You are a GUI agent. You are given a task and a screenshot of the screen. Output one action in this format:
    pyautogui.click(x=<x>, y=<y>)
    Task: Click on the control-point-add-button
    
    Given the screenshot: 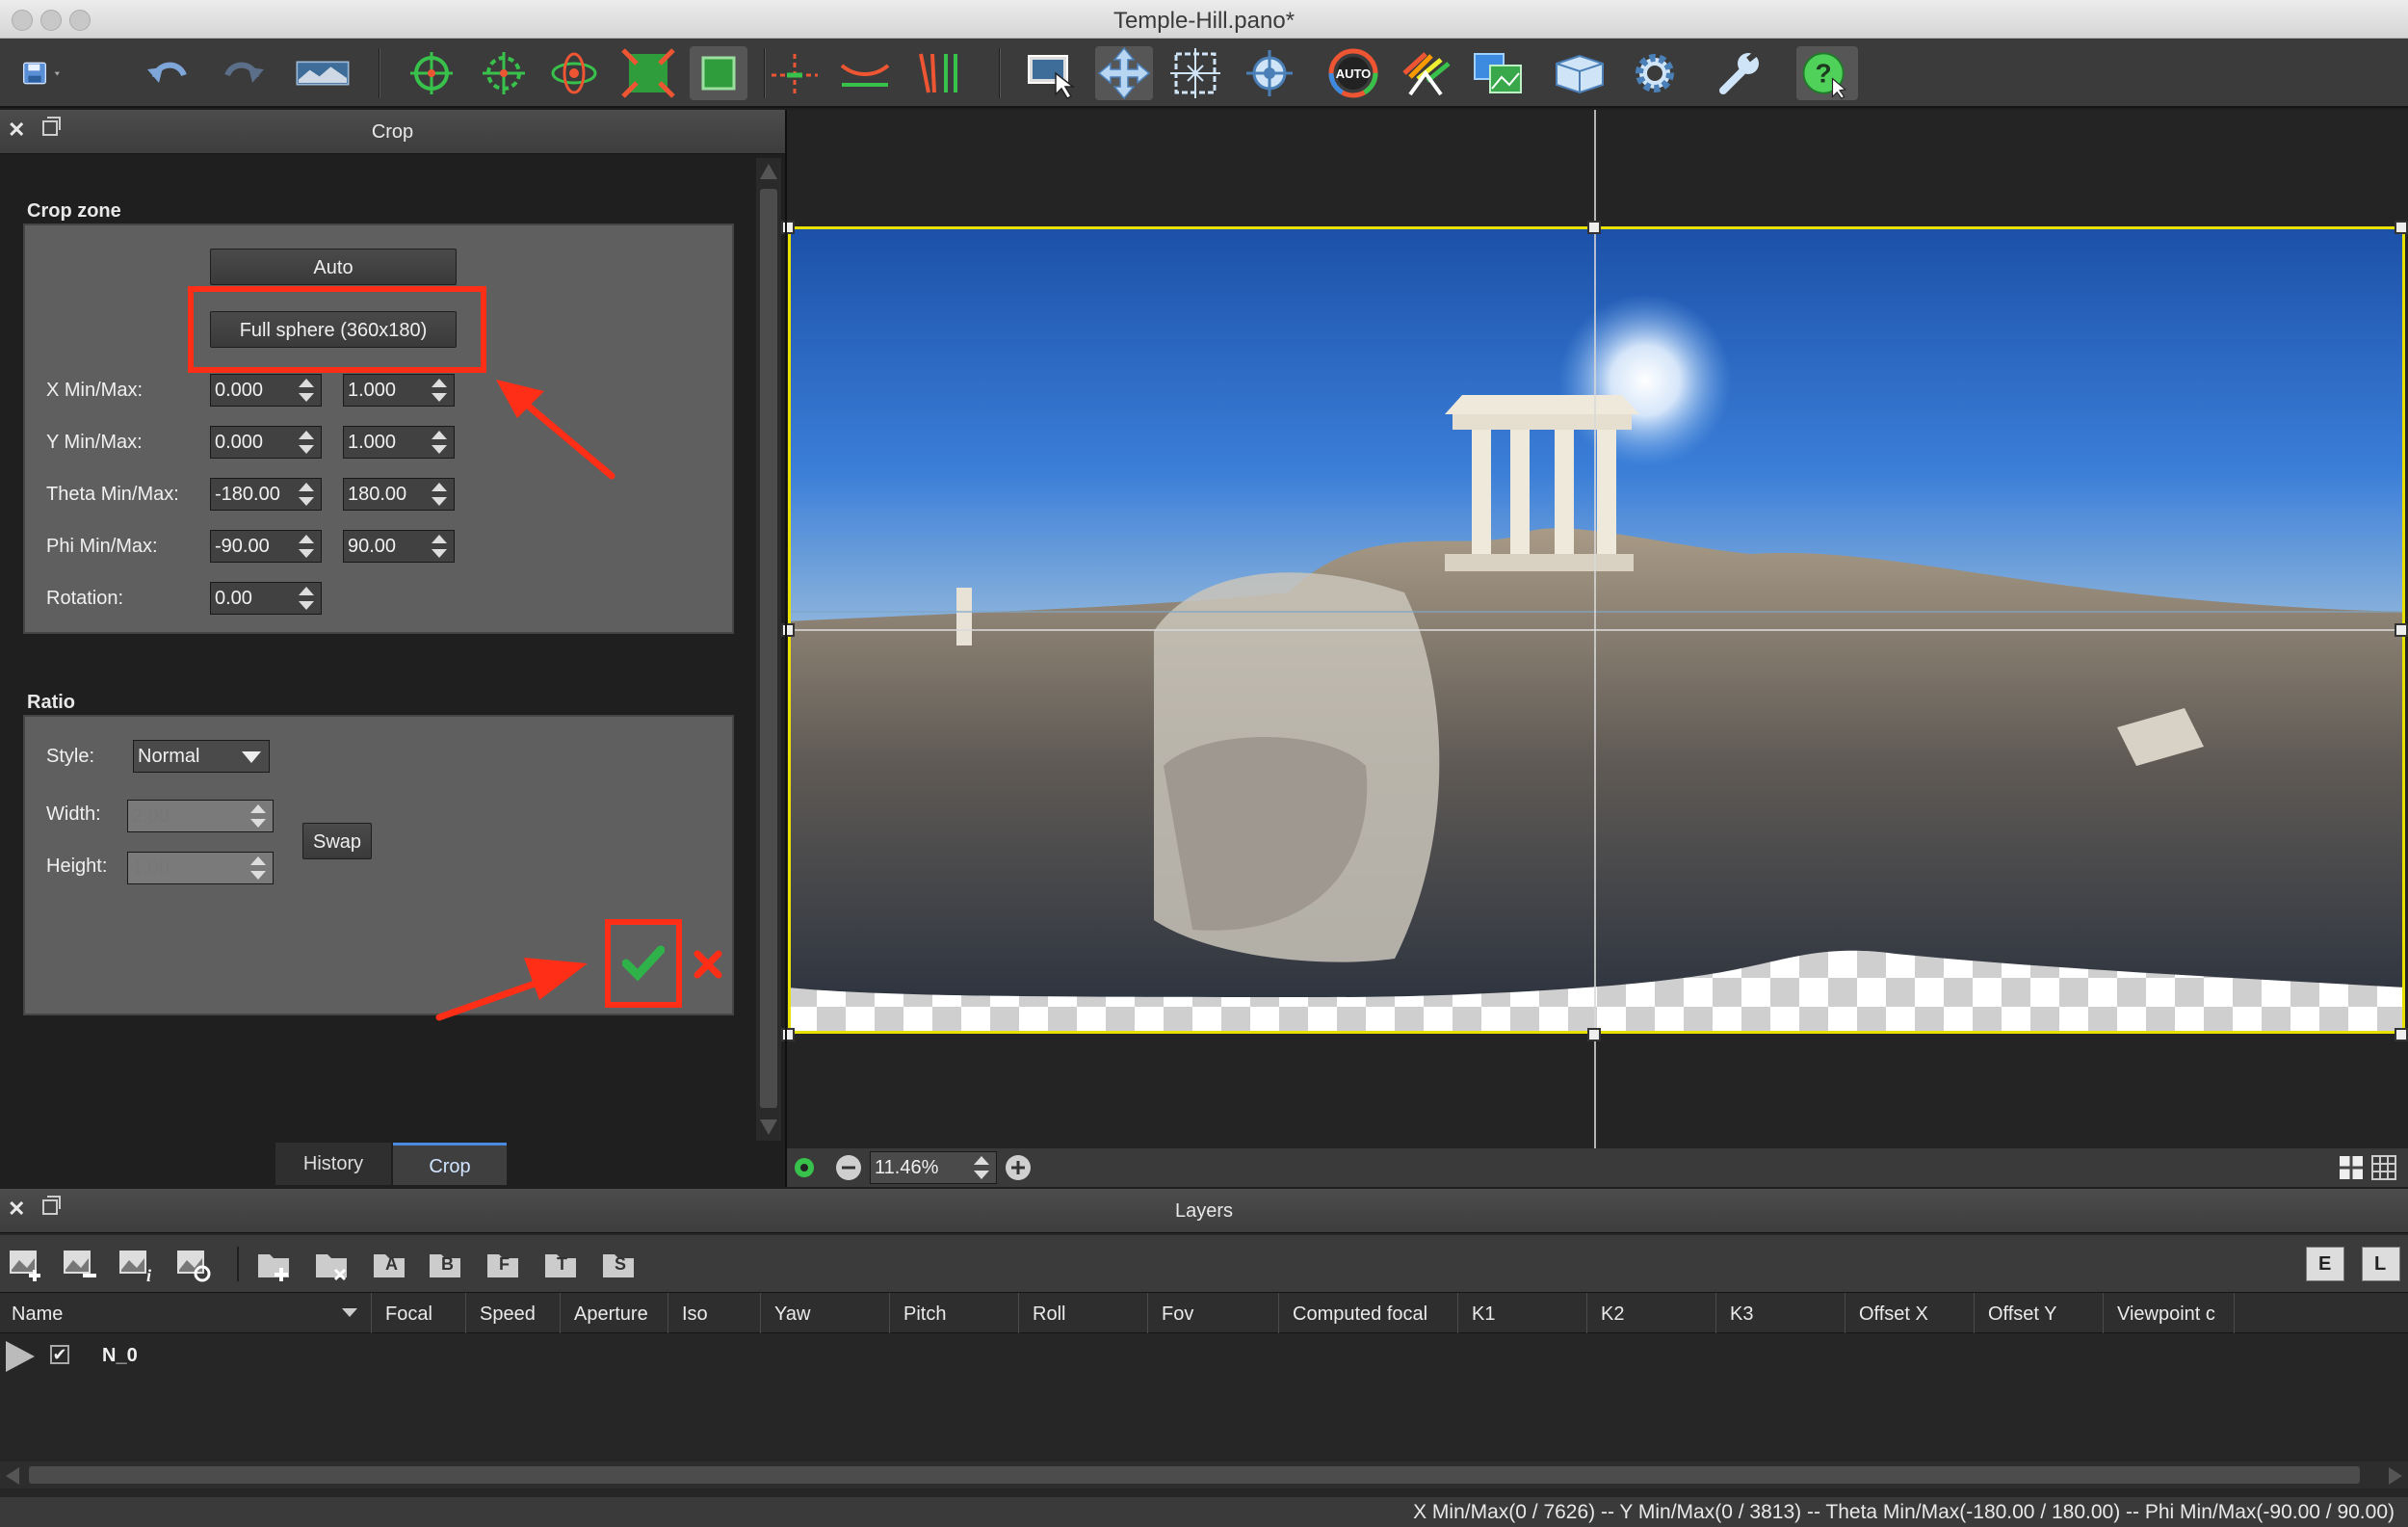 What is the action you would take?
    pyautogui.click(x=431, y=73)
    